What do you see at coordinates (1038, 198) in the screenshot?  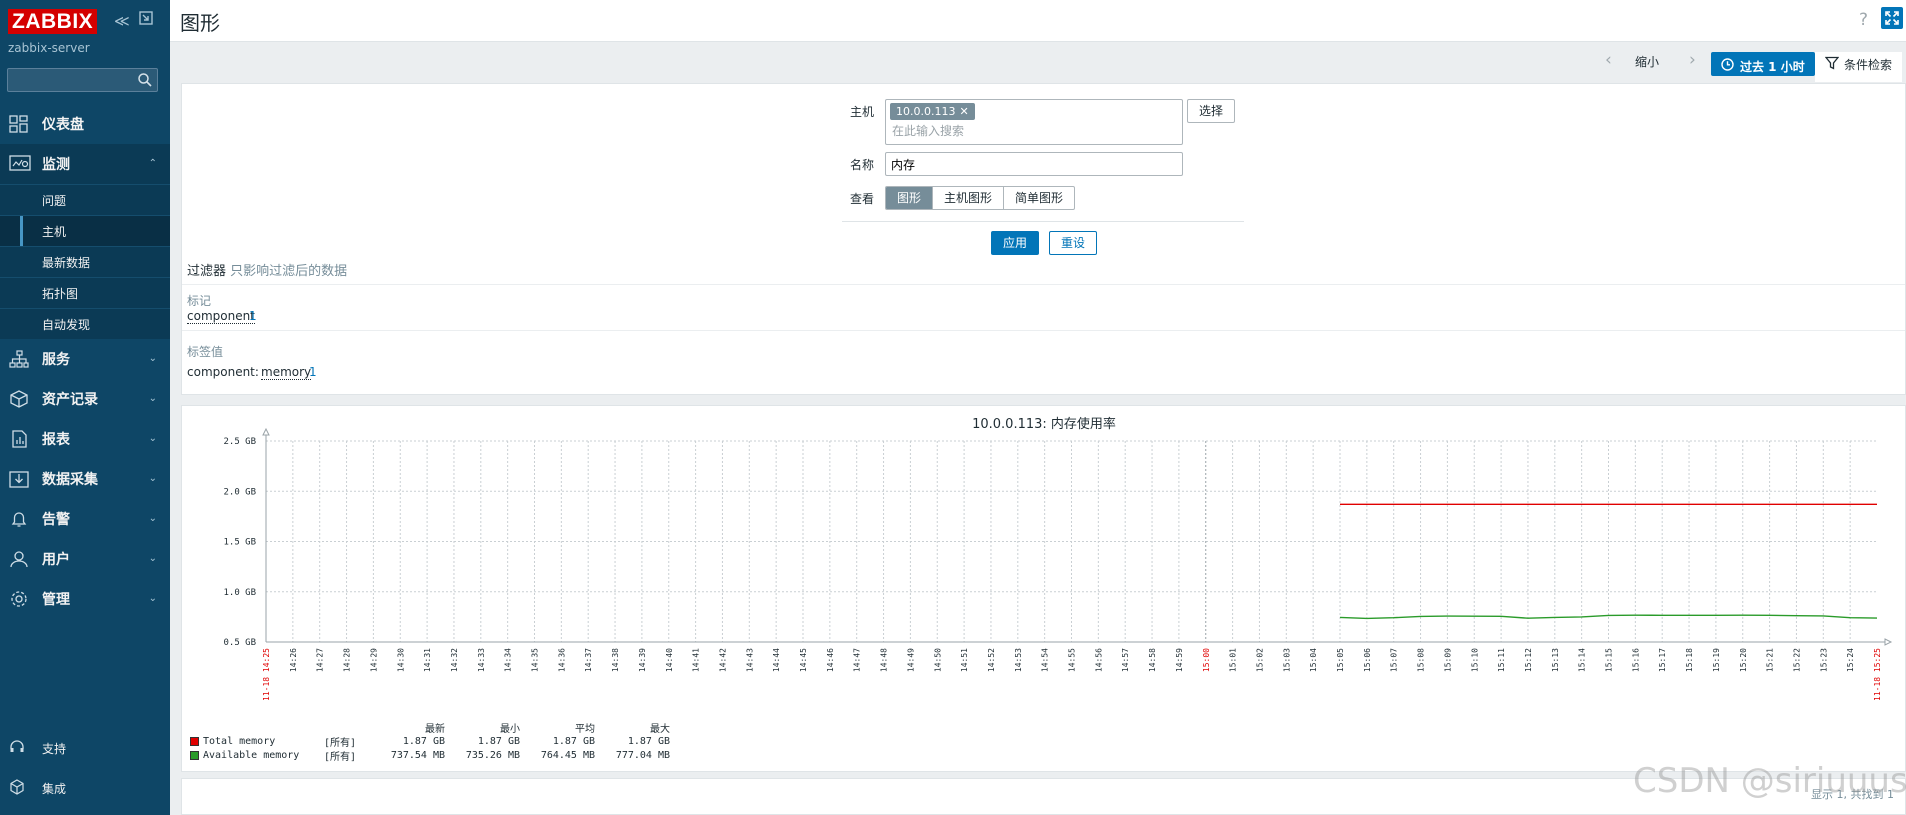 I see `view-option-simple-graph: 简单图形` at bounding box center [1038, 198].